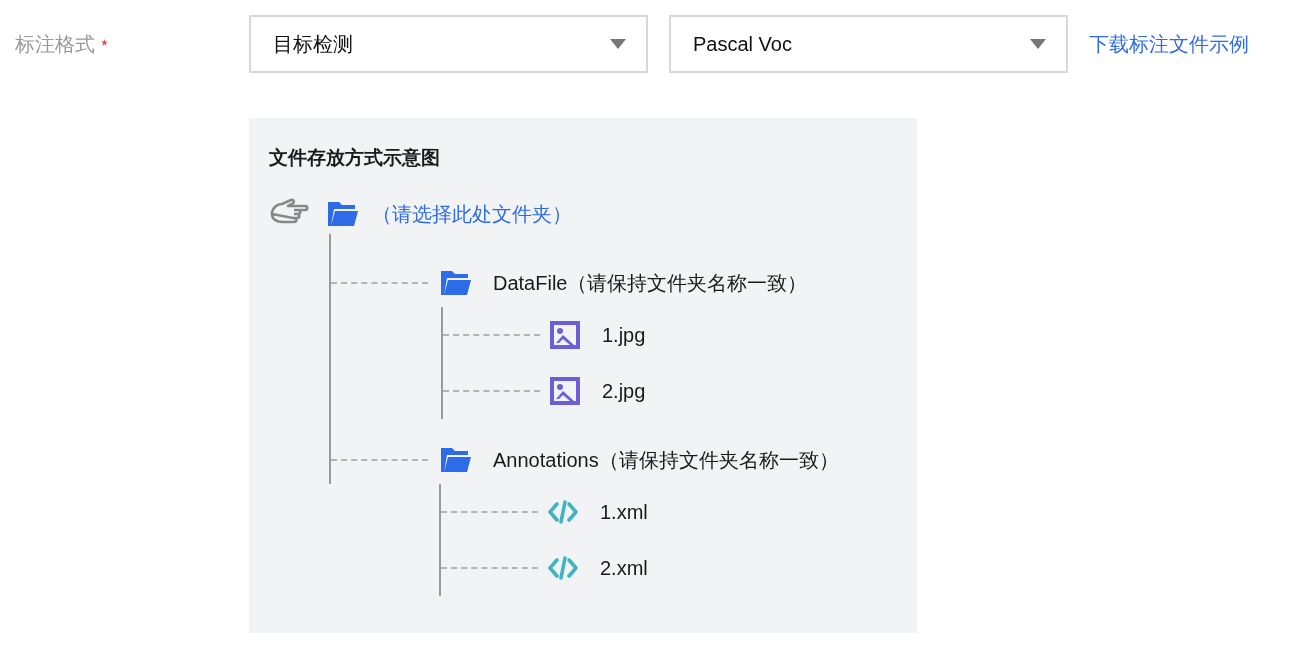  Describe the element at coordinates (448, 44) in the screenshot. I see `dropdown-select: 目标检测` at that location.